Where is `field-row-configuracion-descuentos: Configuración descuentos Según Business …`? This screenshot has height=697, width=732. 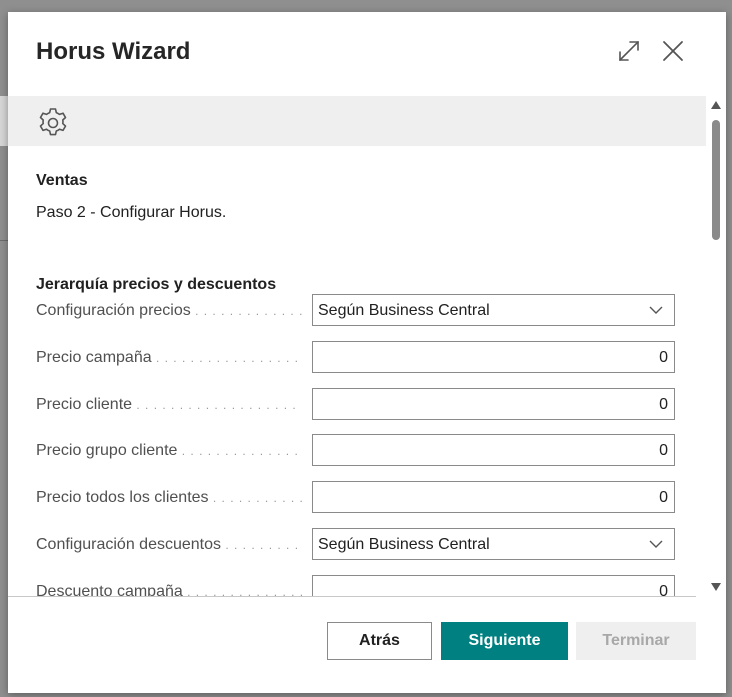
field-row-configuracion-descuentos: Configuración descuentos Según Business … is located at coordinates (357, 545).